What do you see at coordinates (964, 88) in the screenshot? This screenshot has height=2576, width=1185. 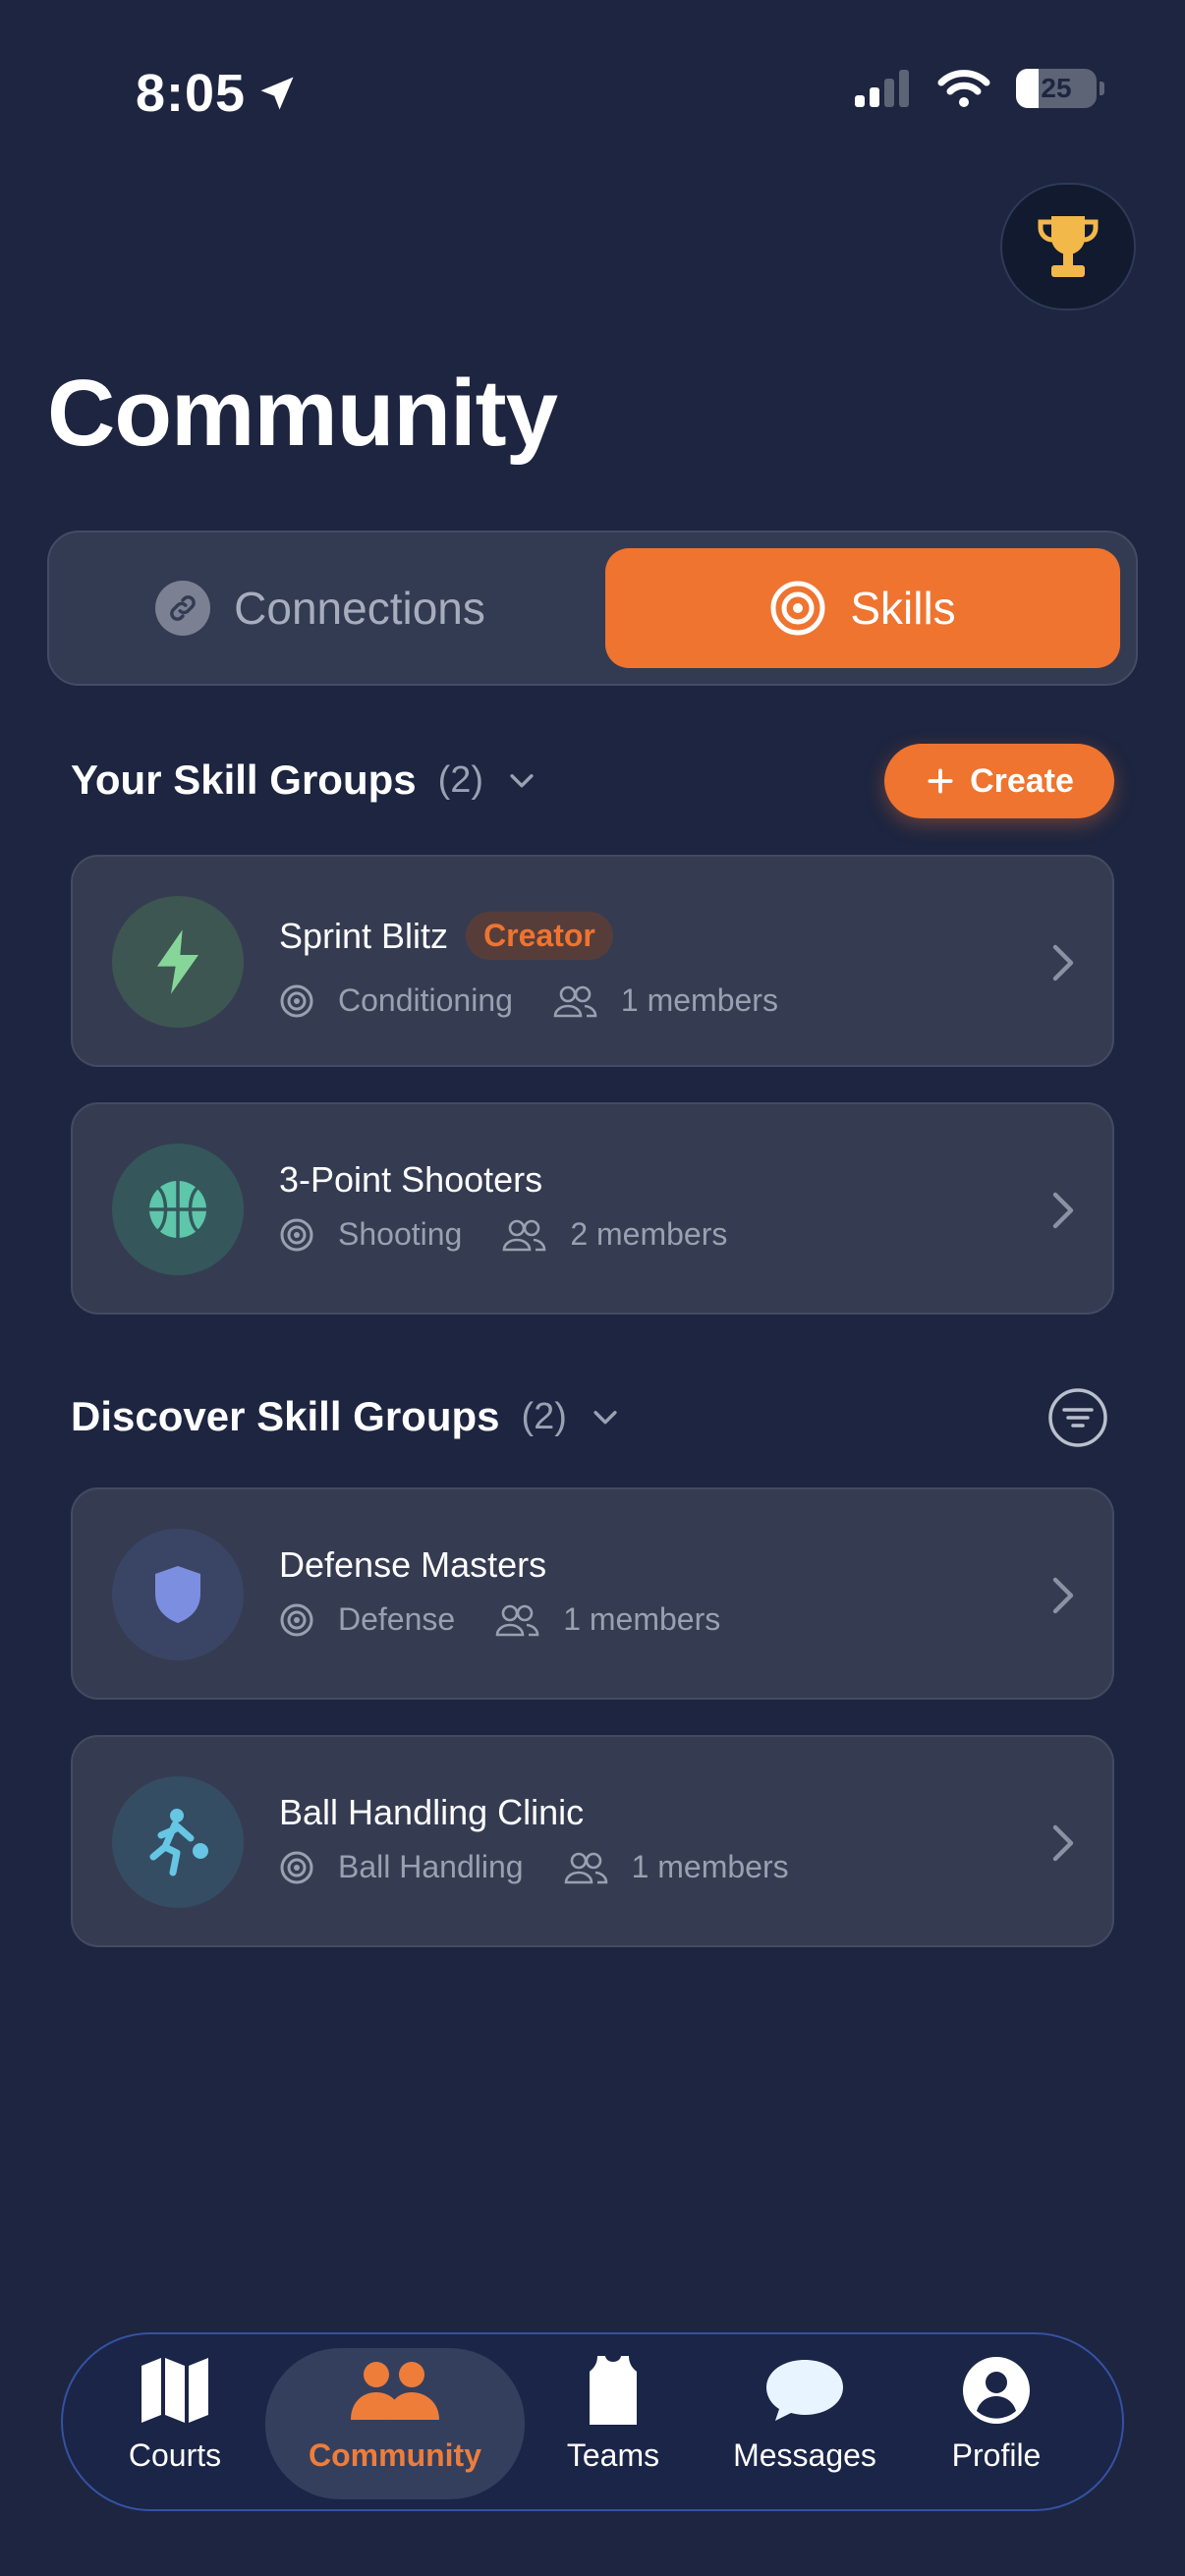 I see `wifi-icon` at bounding box center [964, 88].